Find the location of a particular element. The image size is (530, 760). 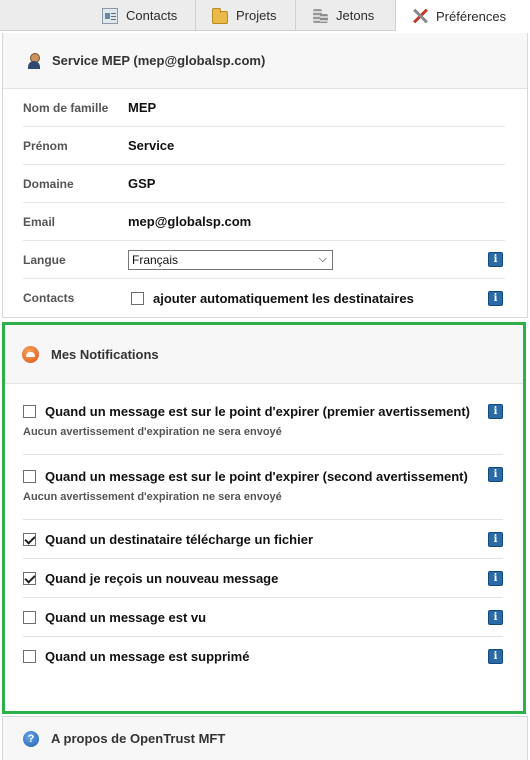

row-prenom: Prénom Service is located at coordinates (264, 146).